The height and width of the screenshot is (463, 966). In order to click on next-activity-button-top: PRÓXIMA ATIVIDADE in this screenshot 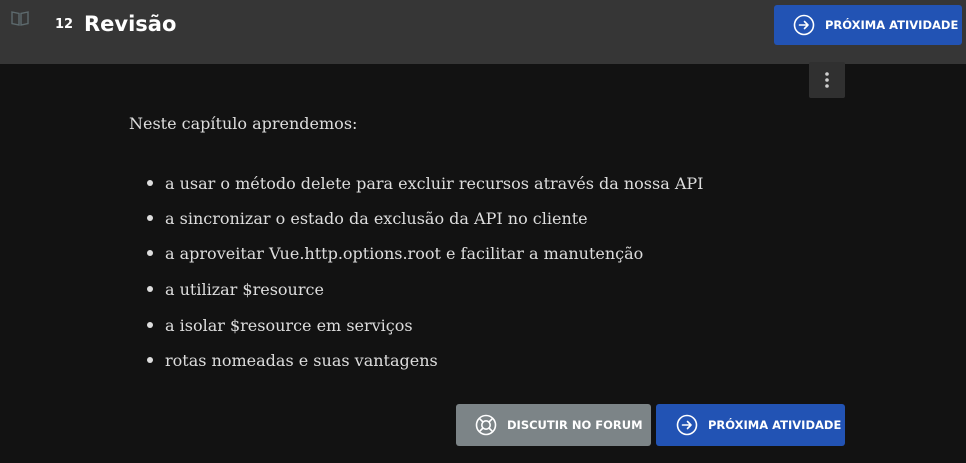, I will do `click(868, 25)`.